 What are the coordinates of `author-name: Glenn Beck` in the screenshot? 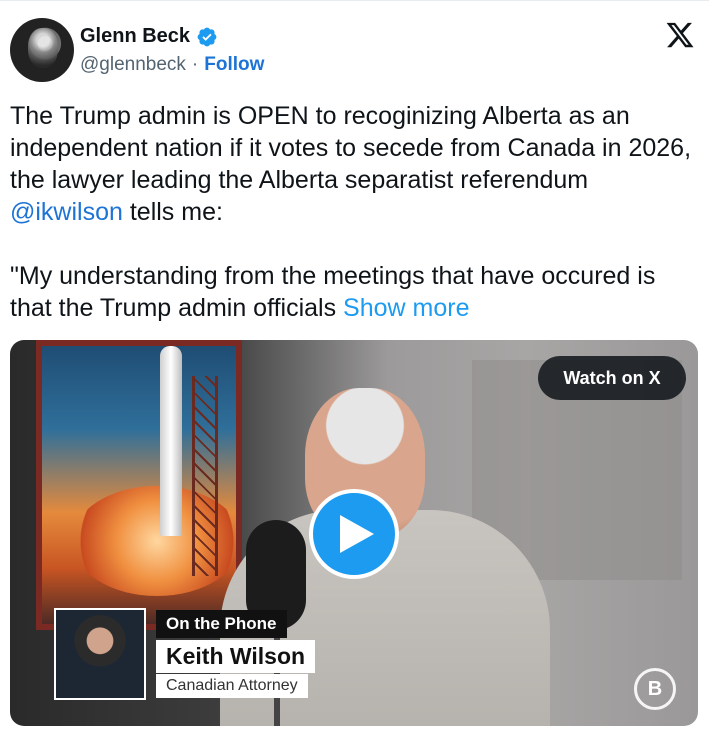 It's located at (135, 36).